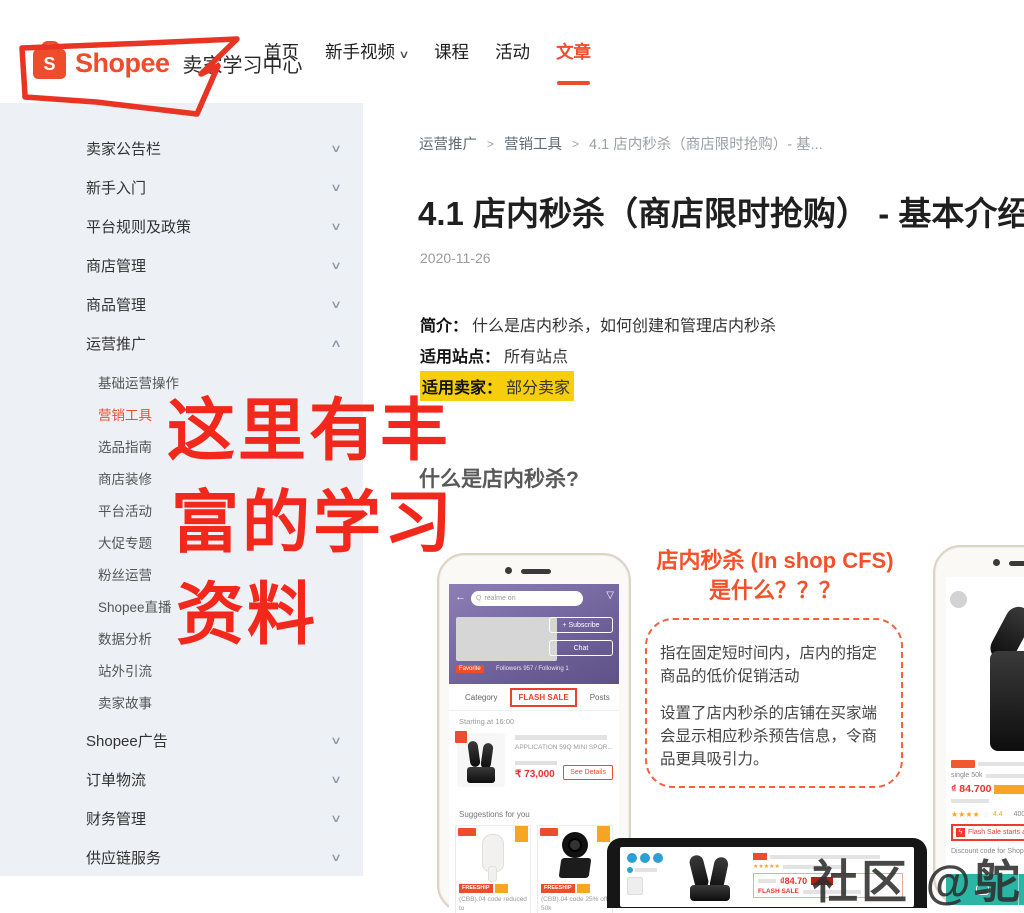  I want to click on figure-rating-value: 4.4, so click(997, 814).